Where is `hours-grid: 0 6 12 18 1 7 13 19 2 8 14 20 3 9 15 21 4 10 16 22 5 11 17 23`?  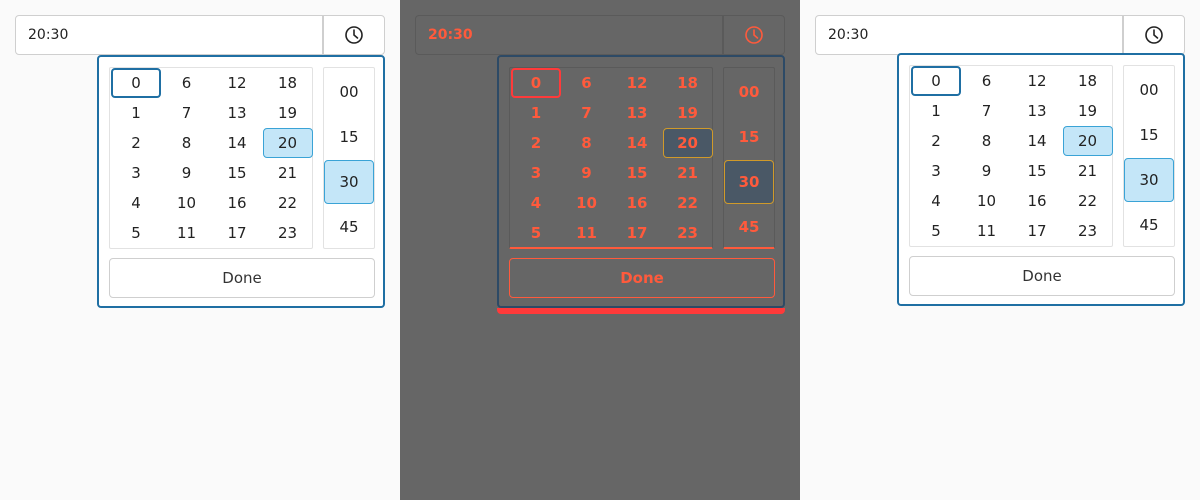 hours-grid: 0 6 12 18 1 7 13 19 2 8 14 20 3 9 15 21 4 10 16 22 5 11 17 23 is located at coordinates (211, 158).